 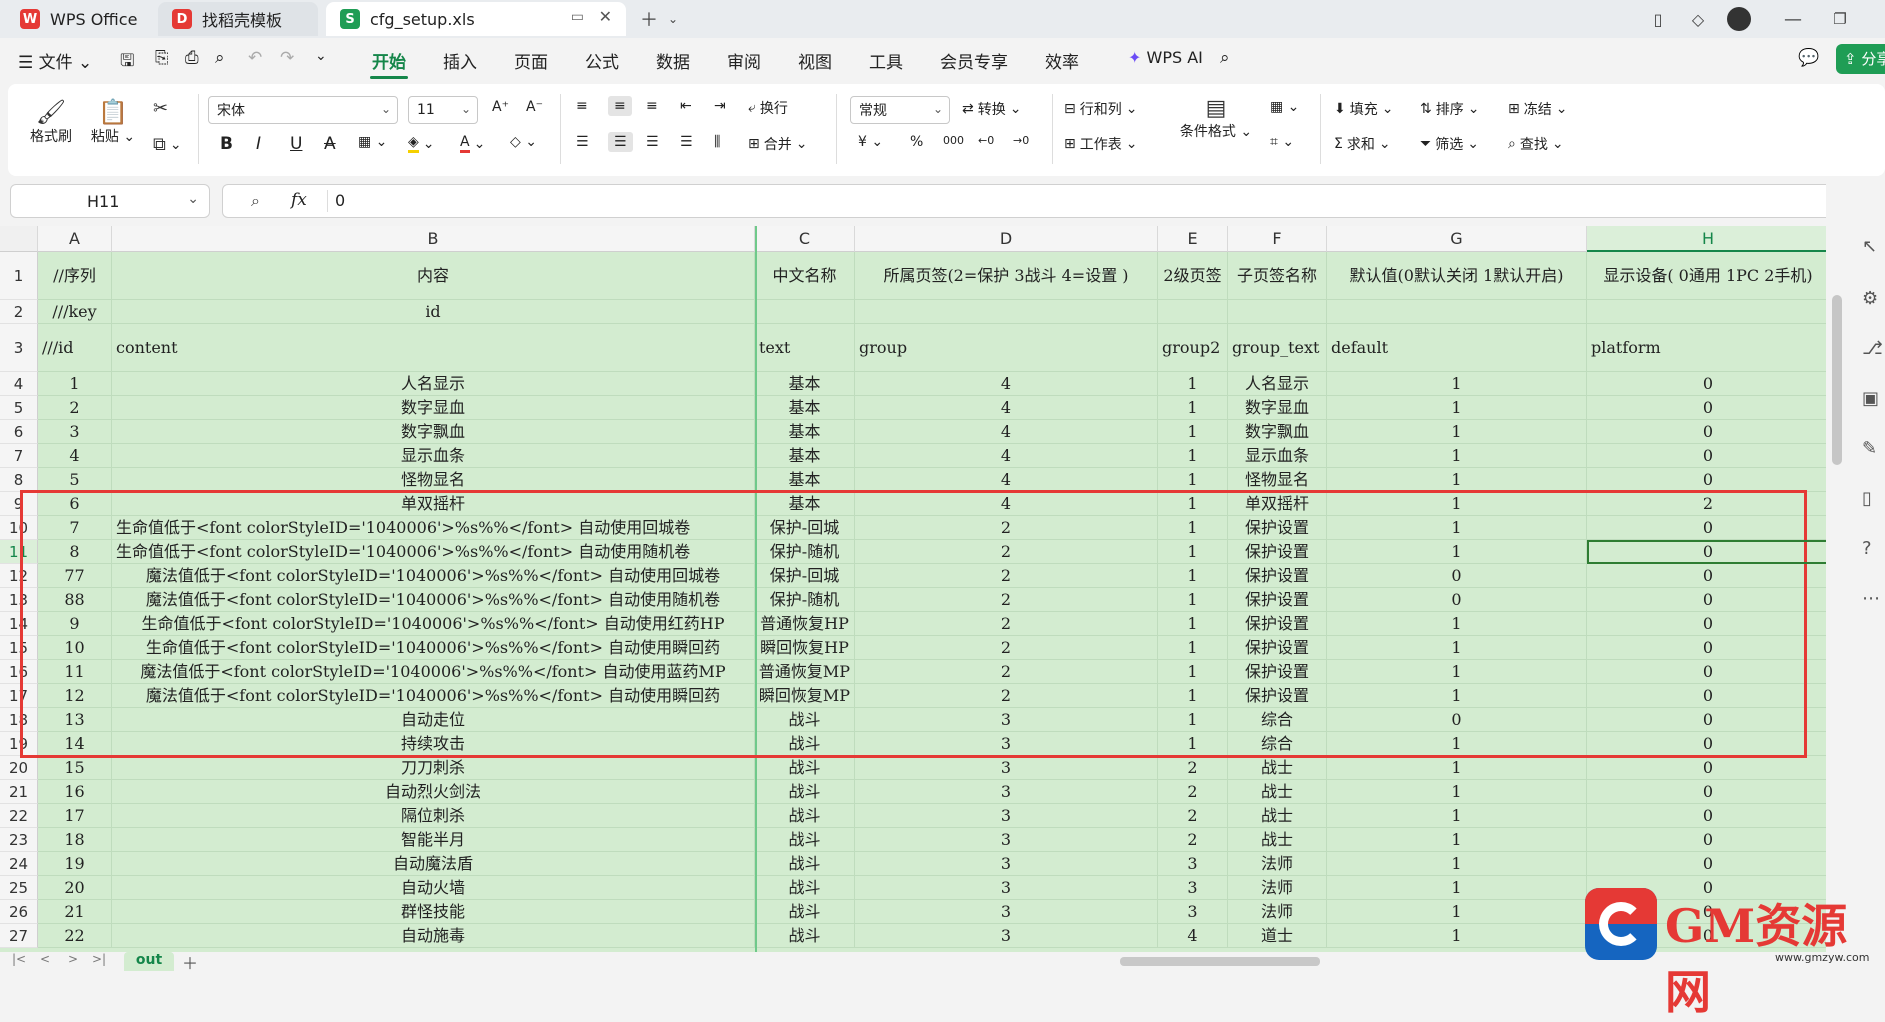 What do you see at coordinates (805, 348) in the screenshot?
I see `table-cell: text` at bounding box center [805, 348].